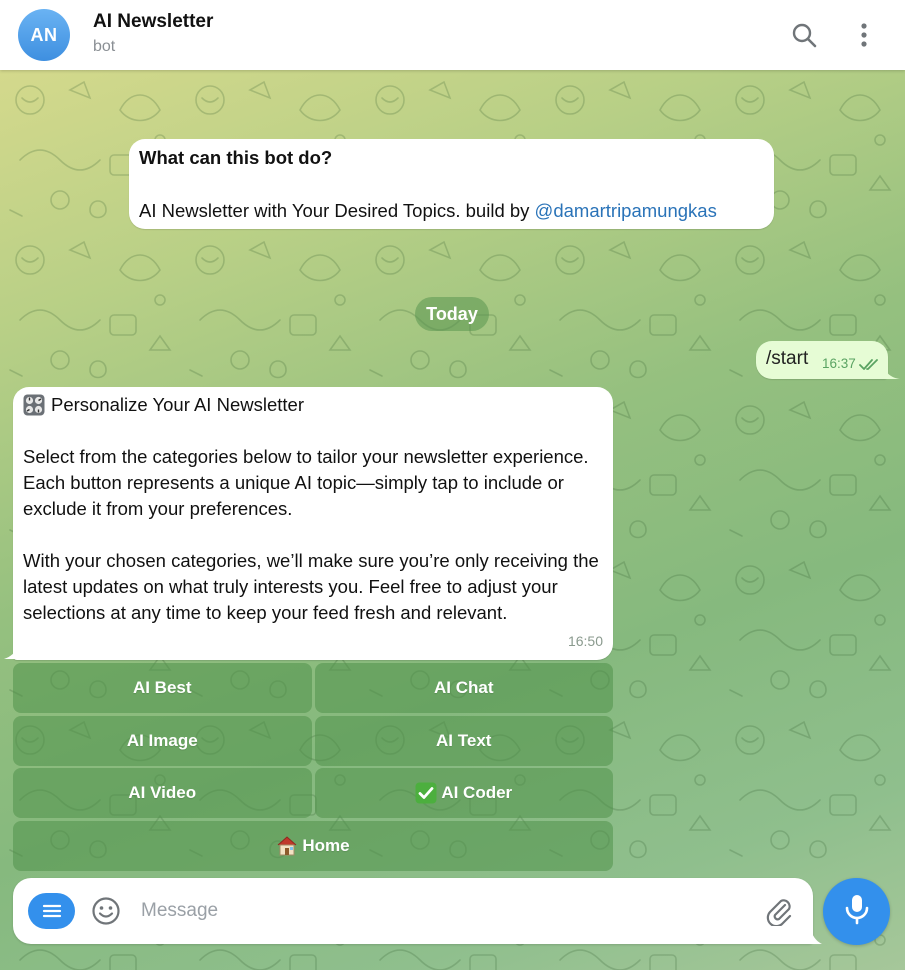  Describe the element at coordinates (585, 641) in the screenshot. I see `incoming-message-time: 16:50` at that location.